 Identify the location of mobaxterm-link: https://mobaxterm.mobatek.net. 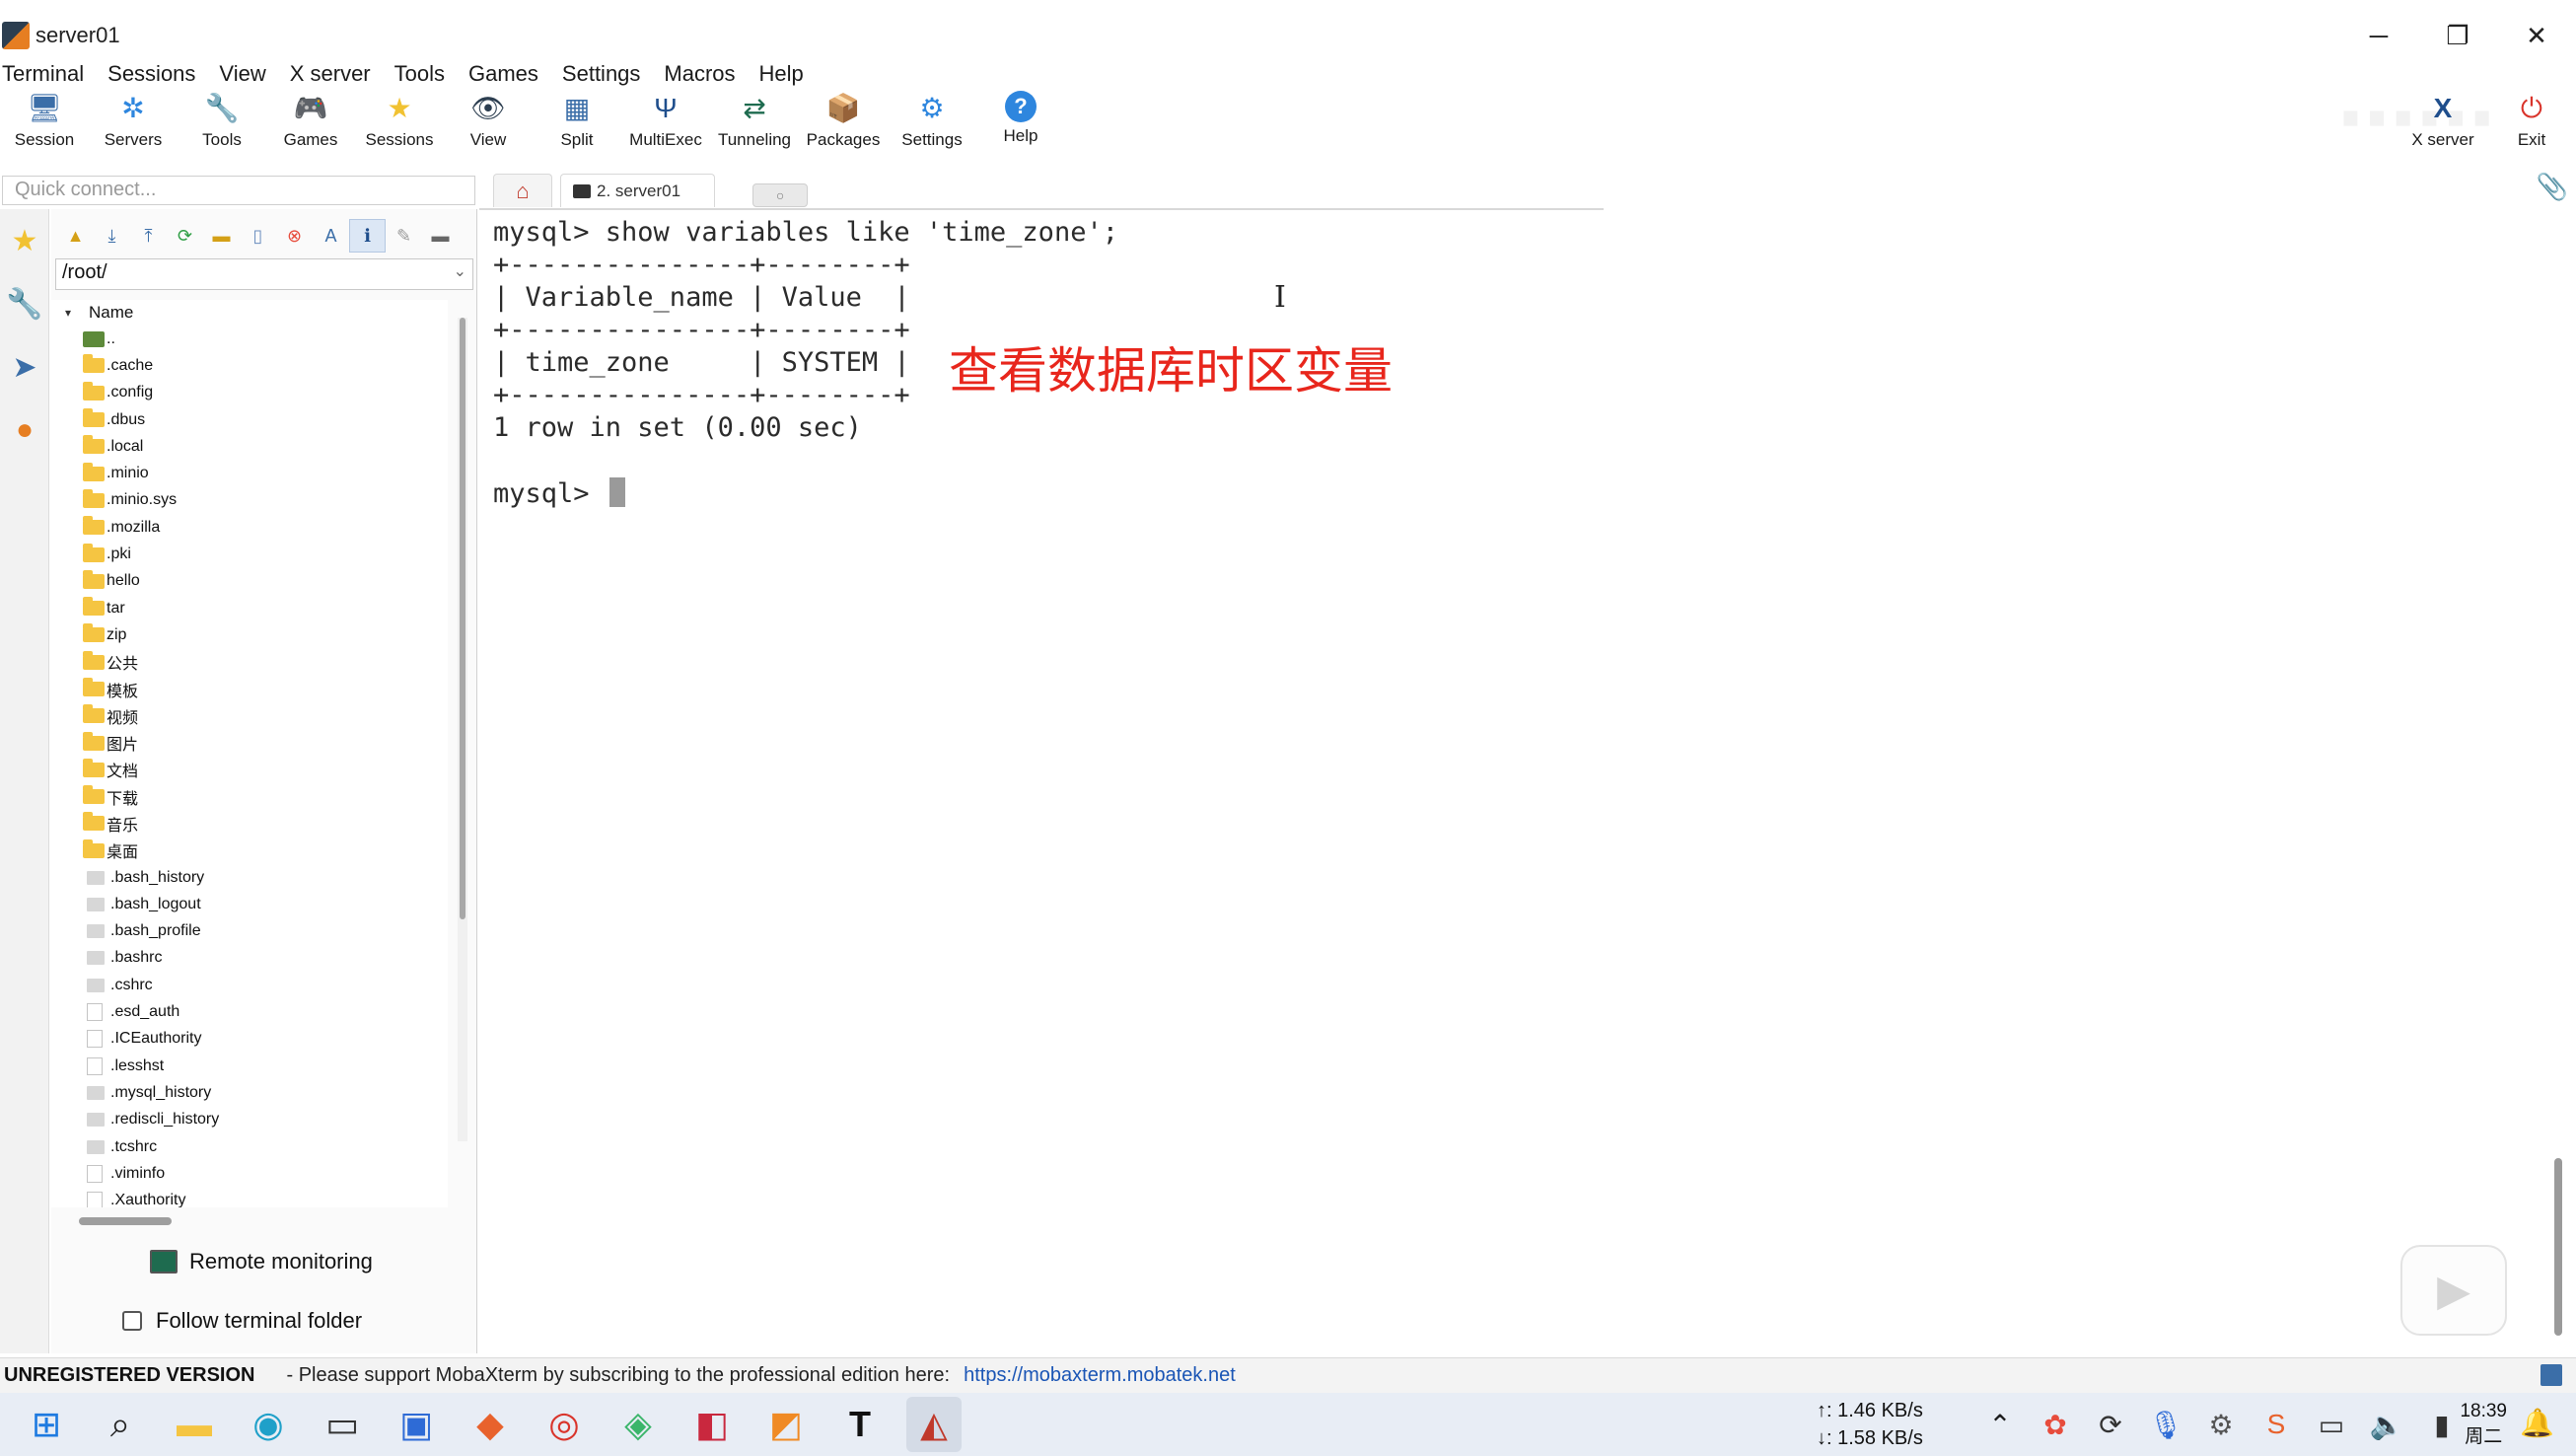
(1100, 1375).